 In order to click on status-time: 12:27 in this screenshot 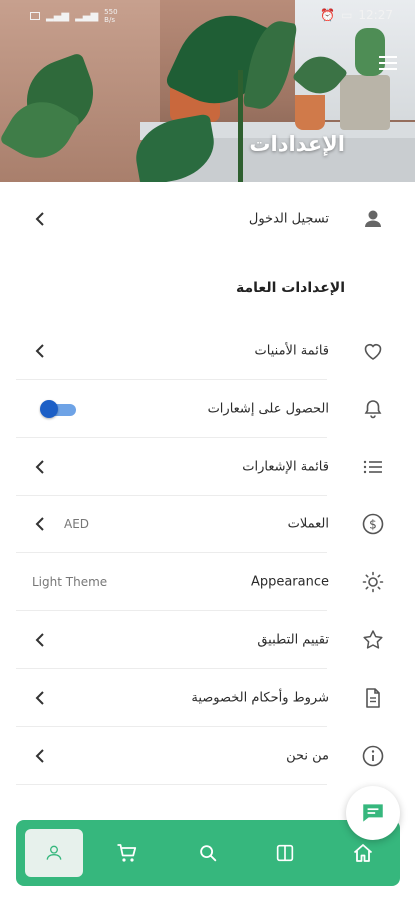, I will do `click(375, 15)`.